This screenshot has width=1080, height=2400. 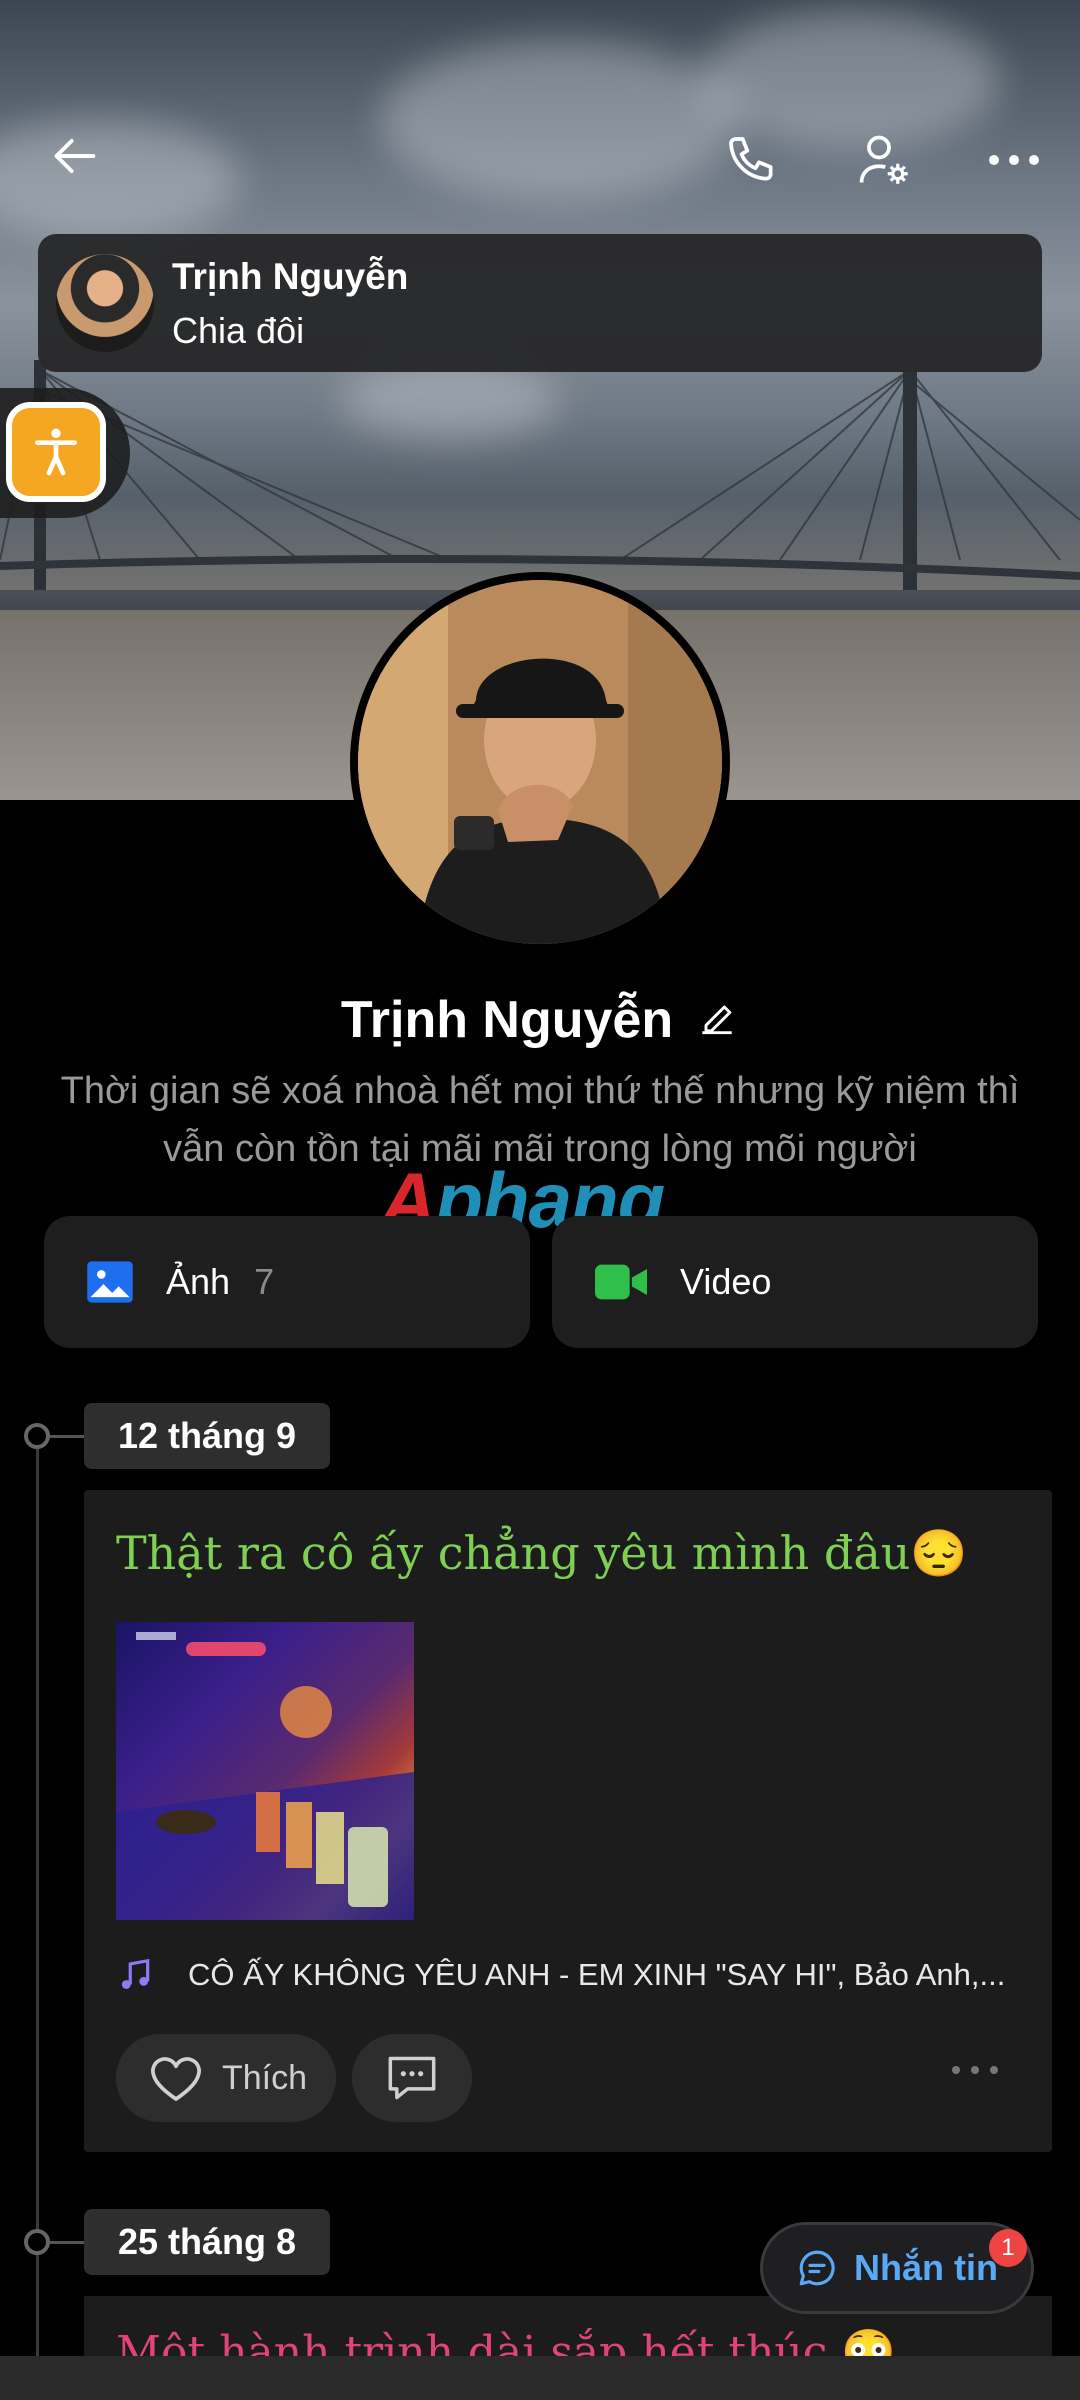 I want to click on more-options-button, so click(x=1014, y=160).